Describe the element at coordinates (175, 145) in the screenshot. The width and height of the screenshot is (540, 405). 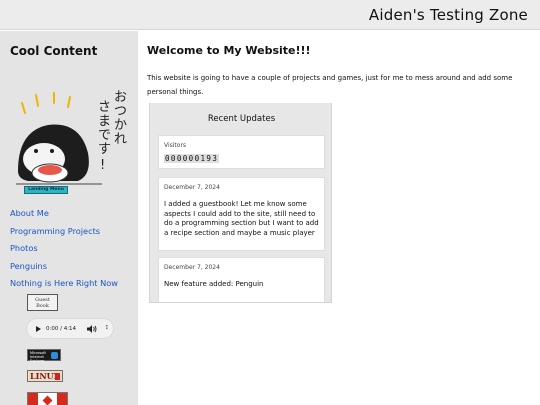
I see `visitors-label: Visitors` at that location.